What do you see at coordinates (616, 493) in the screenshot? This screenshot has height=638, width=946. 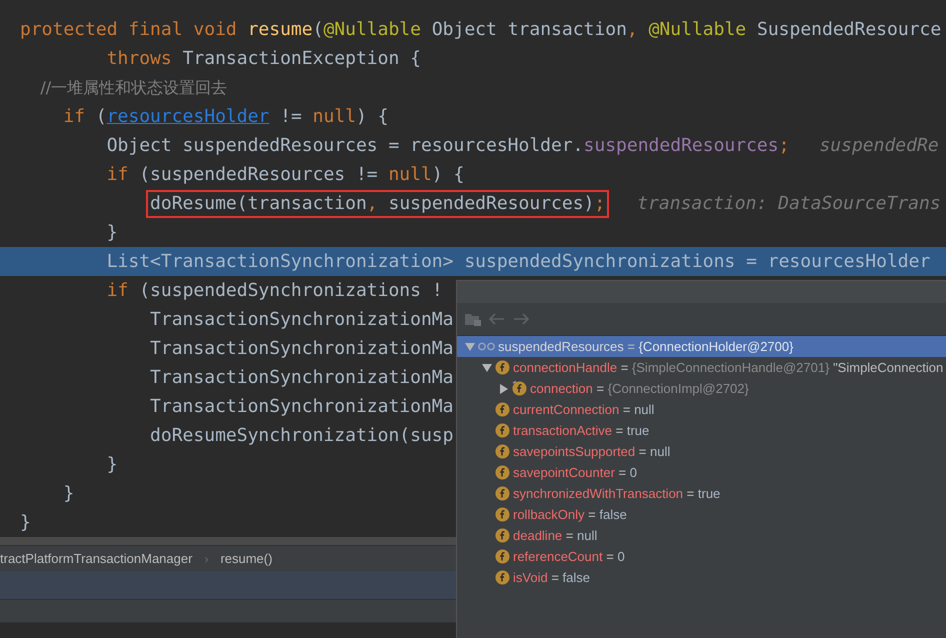 I see `variable-text: synchronizedWithTransaction = true` at bounding box center [616, 493].